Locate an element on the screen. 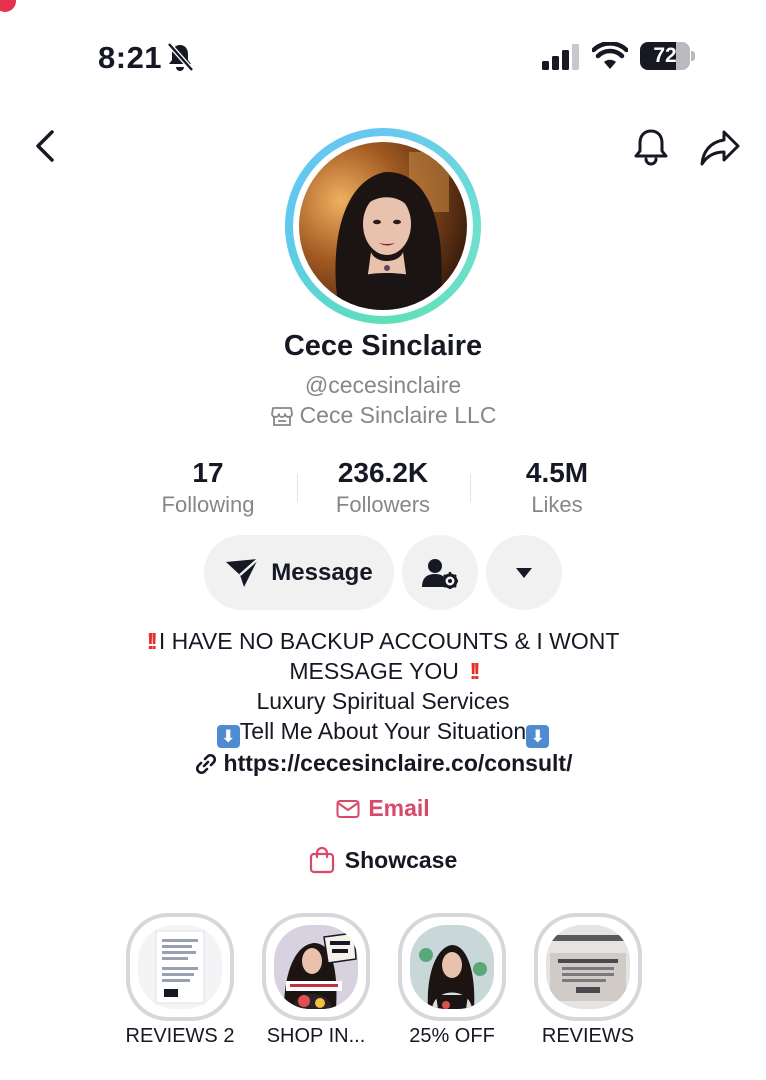 The width and height of the screenshot is (766, 1080). cellular-signal-icon is located at coordinates (560, 57).